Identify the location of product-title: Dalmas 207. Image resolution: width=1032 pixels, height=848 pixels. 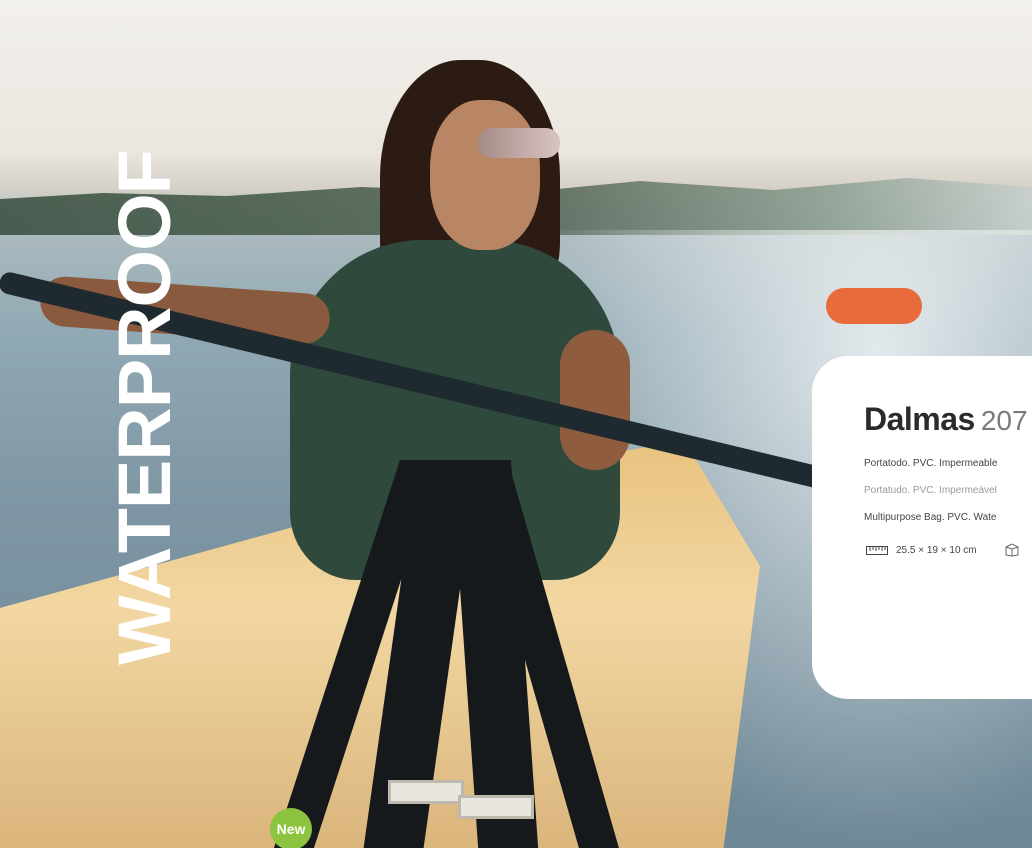
(946, 419).